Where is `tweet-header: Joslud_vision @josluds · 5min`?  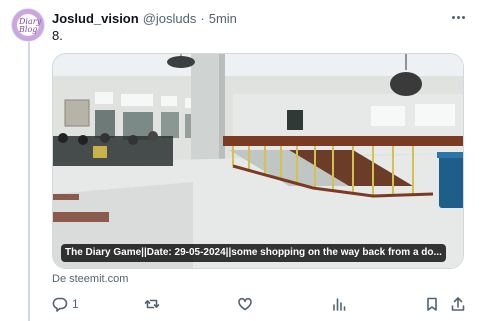 tweet-header: Joslud_vision @josluds · 5min is located at coordinates (144, 18).